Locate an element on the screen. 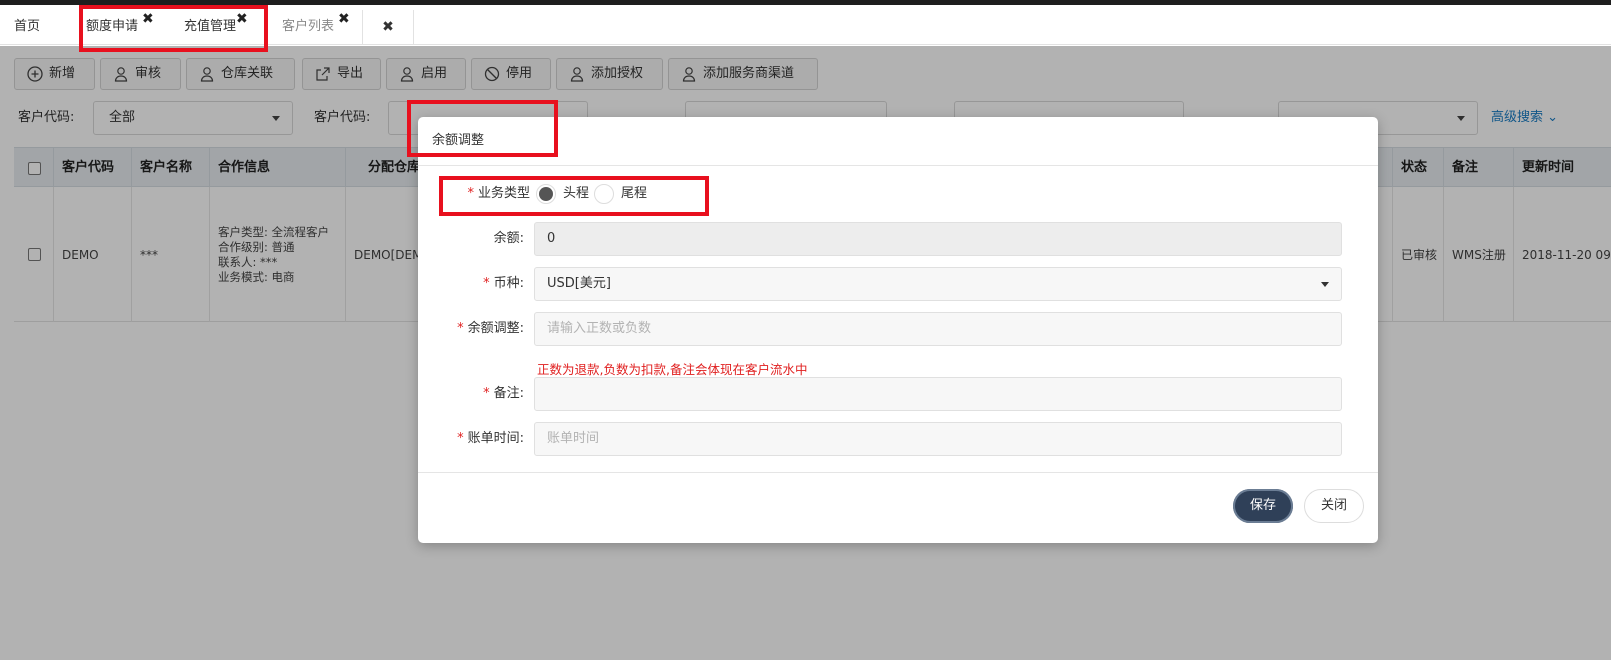  adjust-hint: 正数为退款,负数为扣款,备注会体现在客户流水中 is located at coordinates (672, 369).